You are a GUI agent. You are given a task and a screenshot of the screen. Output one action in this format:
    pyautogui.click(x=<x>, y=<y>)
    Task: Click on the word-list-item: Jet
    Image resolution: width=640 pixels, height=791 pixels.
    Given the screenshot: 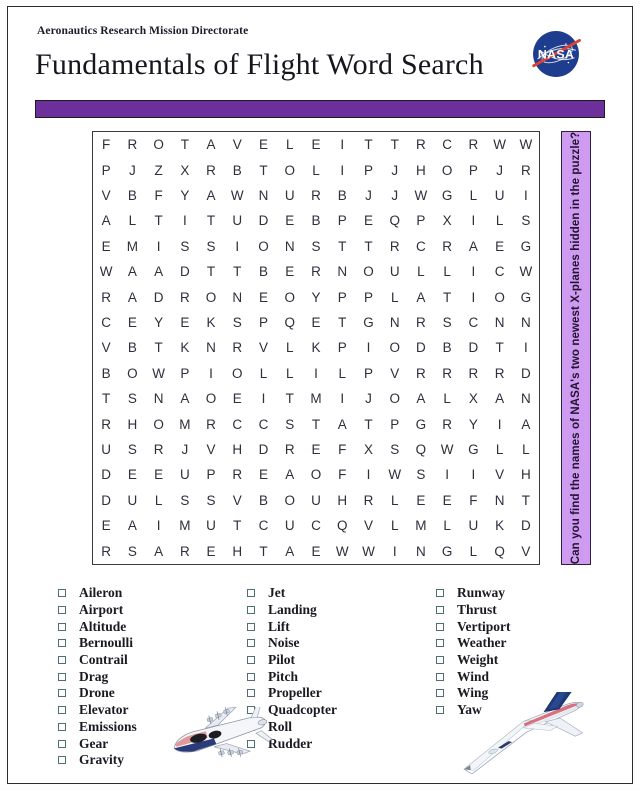 What is the action you would take?
    pyautogui.click(x=292, y=593)
    